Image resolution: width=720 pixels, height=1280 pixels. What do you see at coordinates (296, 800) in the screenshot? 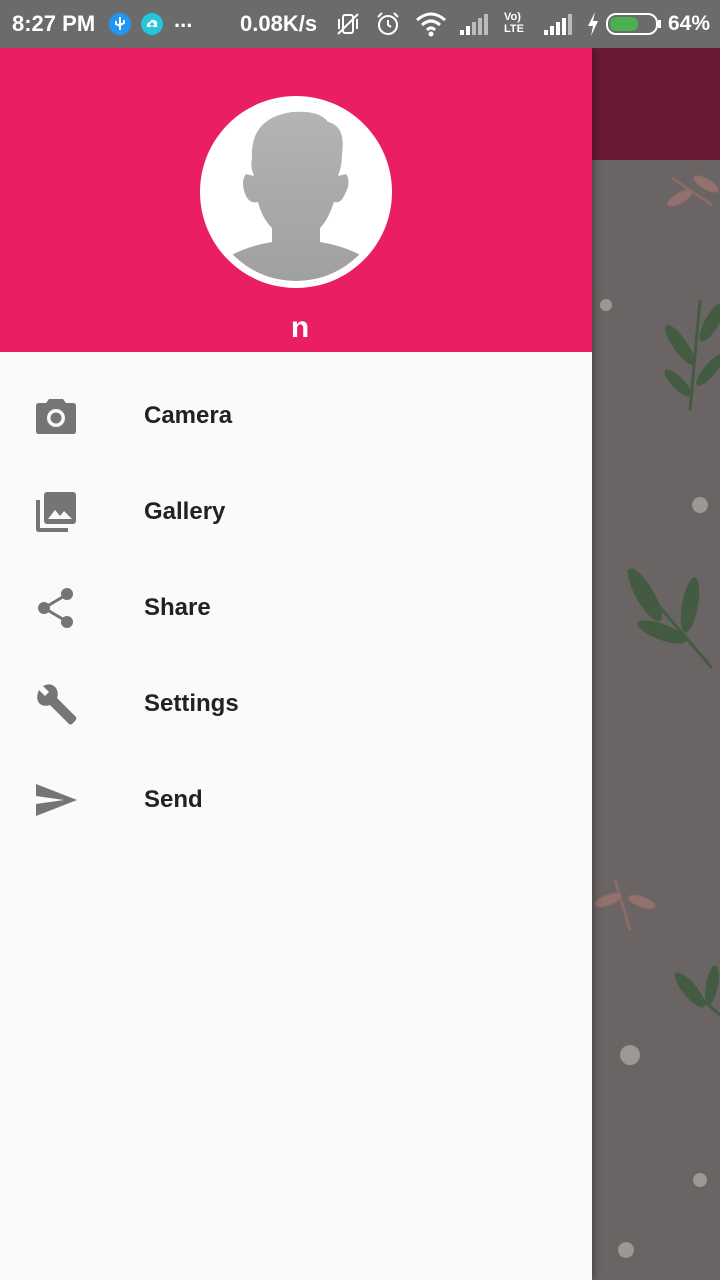
I see `menu-item-send: Send` at bounding box center [296, 800].